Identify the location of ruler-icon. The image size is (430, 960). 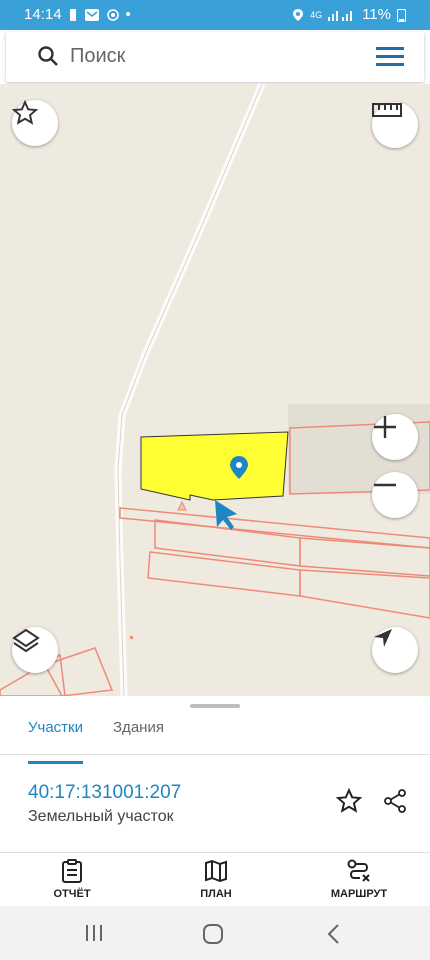
(387, 110).